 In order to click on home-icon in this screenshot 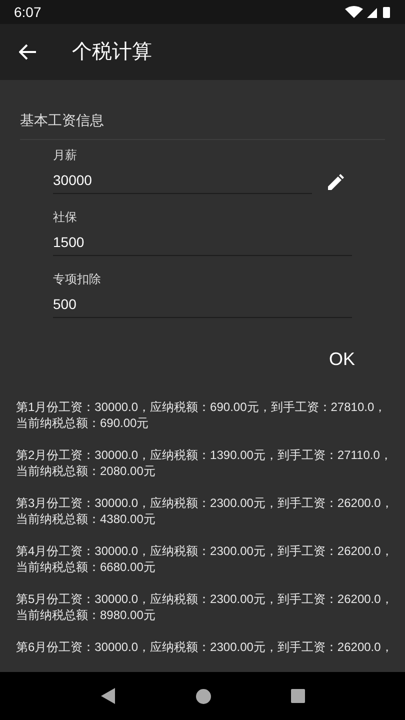, I will do `click(203, 696)`.